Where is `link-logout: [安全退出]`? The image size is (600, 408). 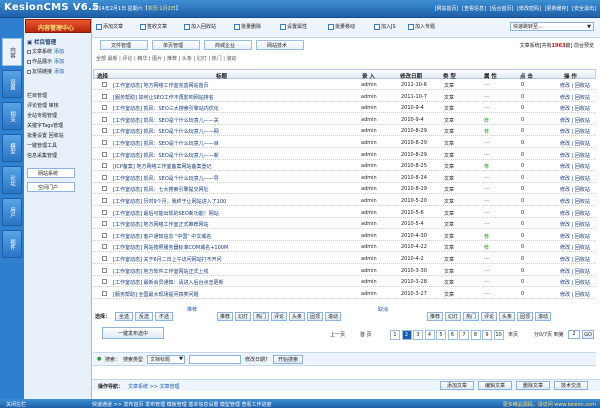
link-logout: [安全退出] is located at coordinates (584, 9).